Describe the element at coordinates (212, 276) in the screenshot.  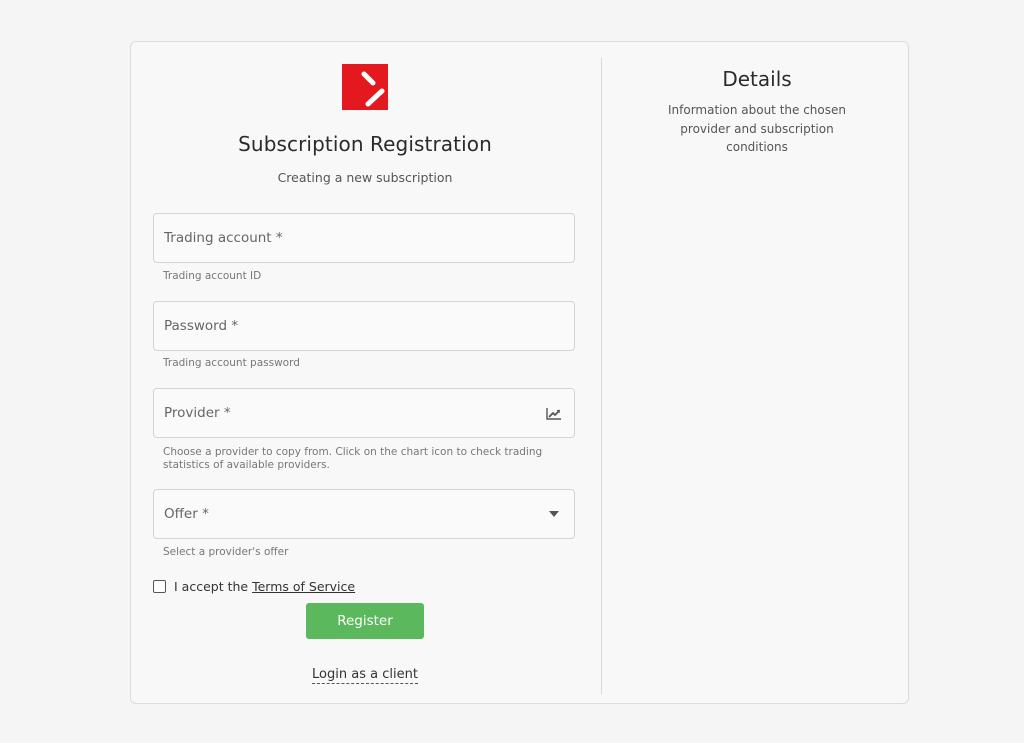
I see `trading-account-hint: Trading account ID` at that location.